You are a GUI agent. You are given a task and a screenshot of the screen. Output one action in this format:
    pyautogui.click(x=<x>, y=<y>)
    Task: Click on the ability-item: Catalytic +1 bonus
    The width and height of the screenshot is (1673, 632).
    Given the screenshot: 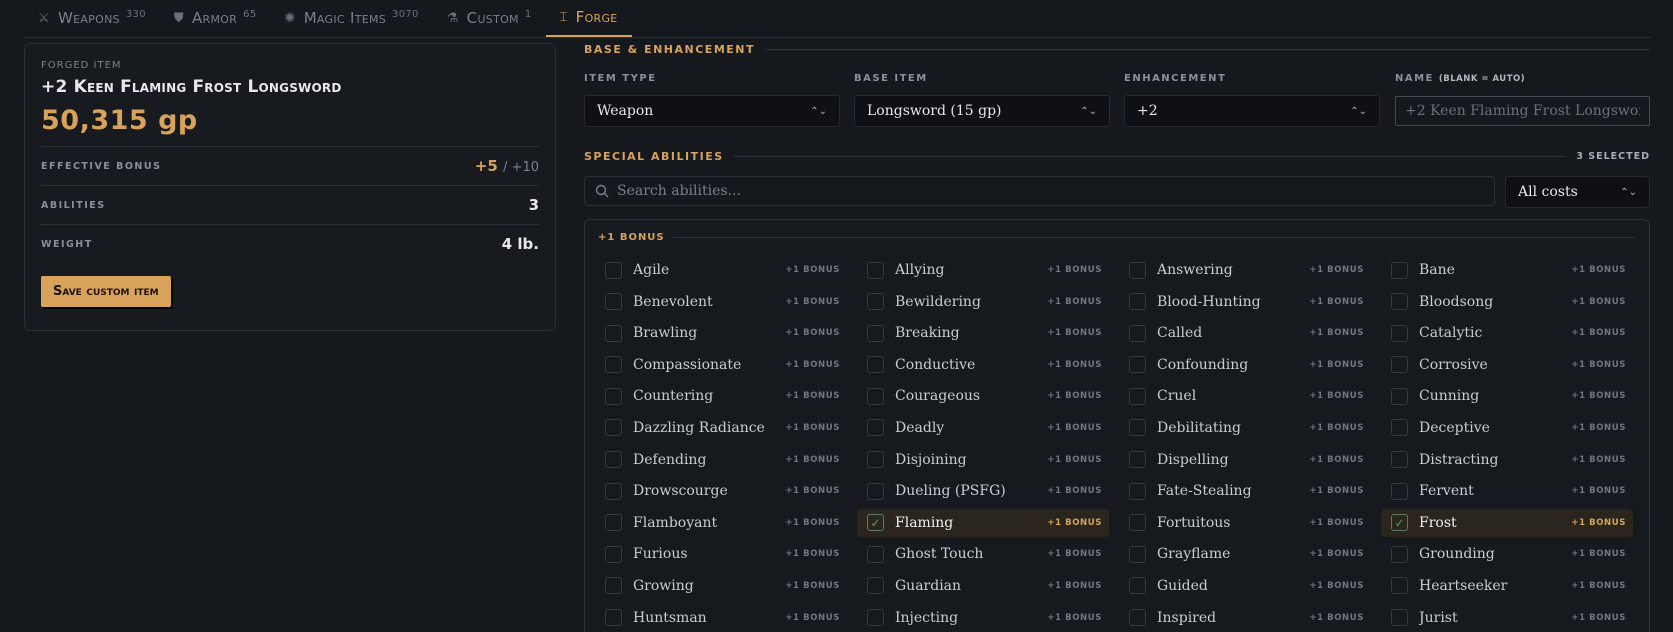 What is the action you would take?
    pyautogui.click(x=1507, y=333)
    